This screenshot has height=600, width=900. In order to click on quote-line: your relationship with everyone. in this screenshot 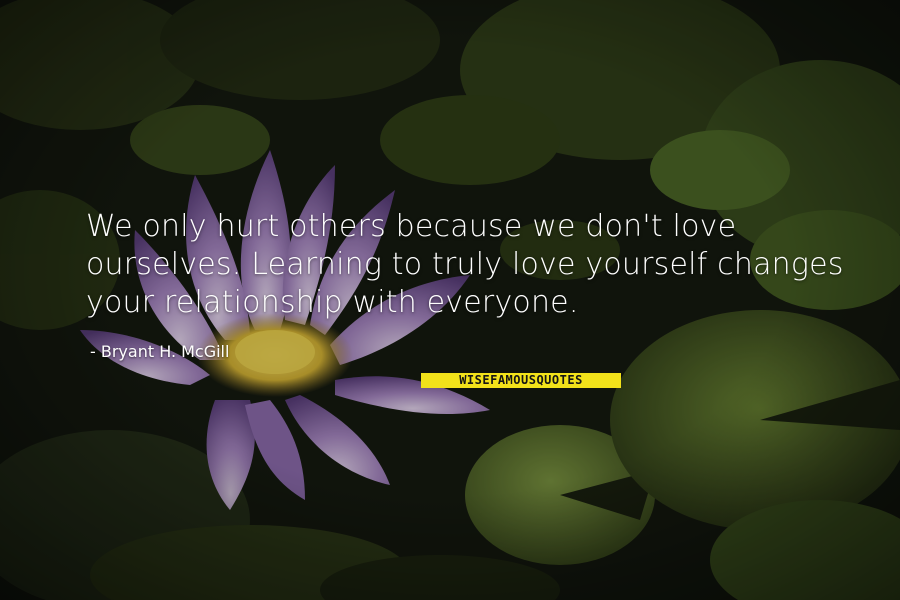, I will do `click(332, 302)`.